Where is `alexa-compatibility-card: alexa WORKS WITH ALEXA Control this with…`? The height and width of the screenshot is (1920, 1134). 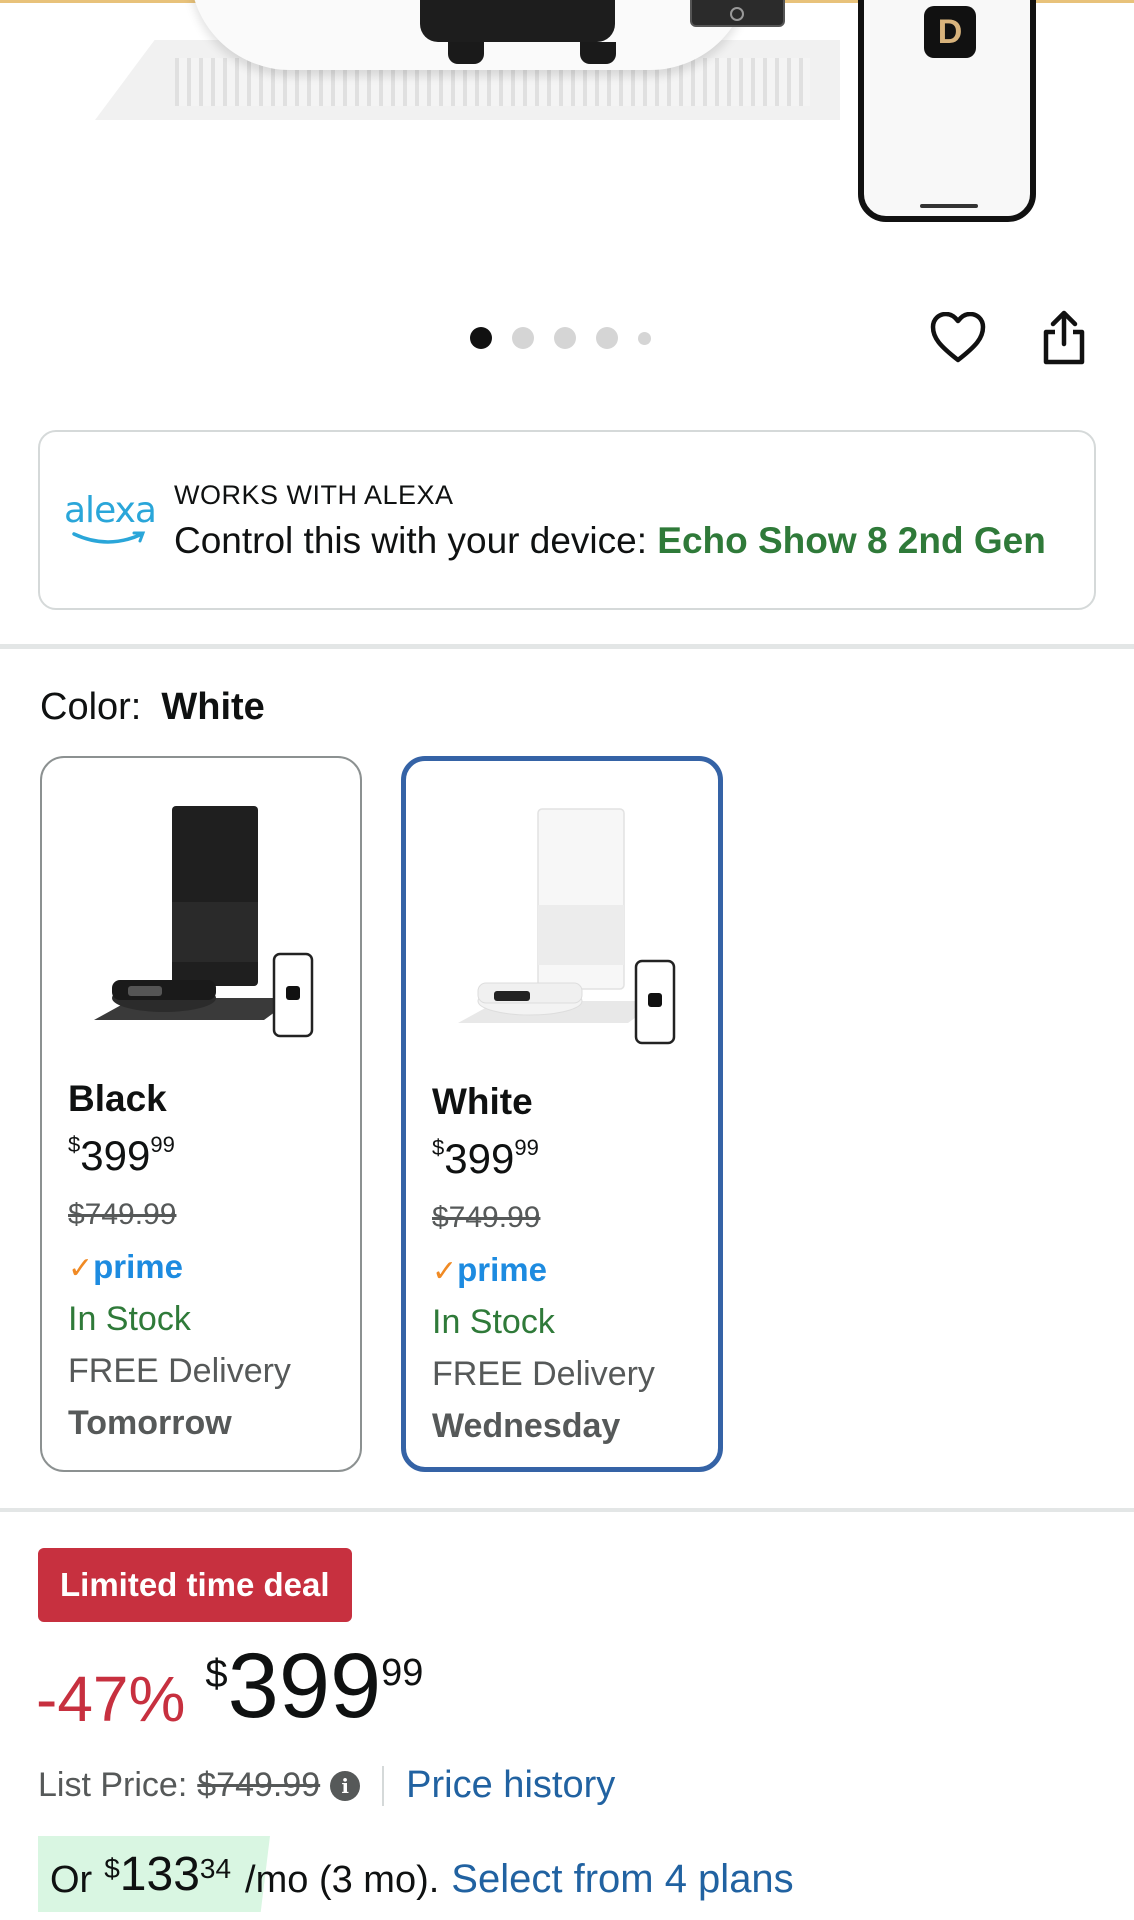 alexa-compatibility-card: alexa WORKS WITH ALEXA Control this with… is located at coordinates (567, 520).